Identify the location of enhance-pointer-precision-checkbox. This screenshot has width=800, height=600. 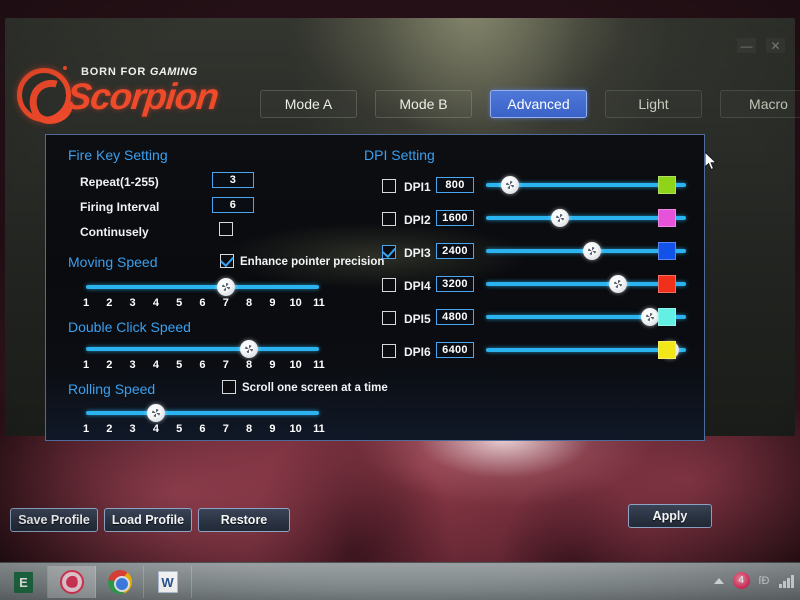
(227, 261).